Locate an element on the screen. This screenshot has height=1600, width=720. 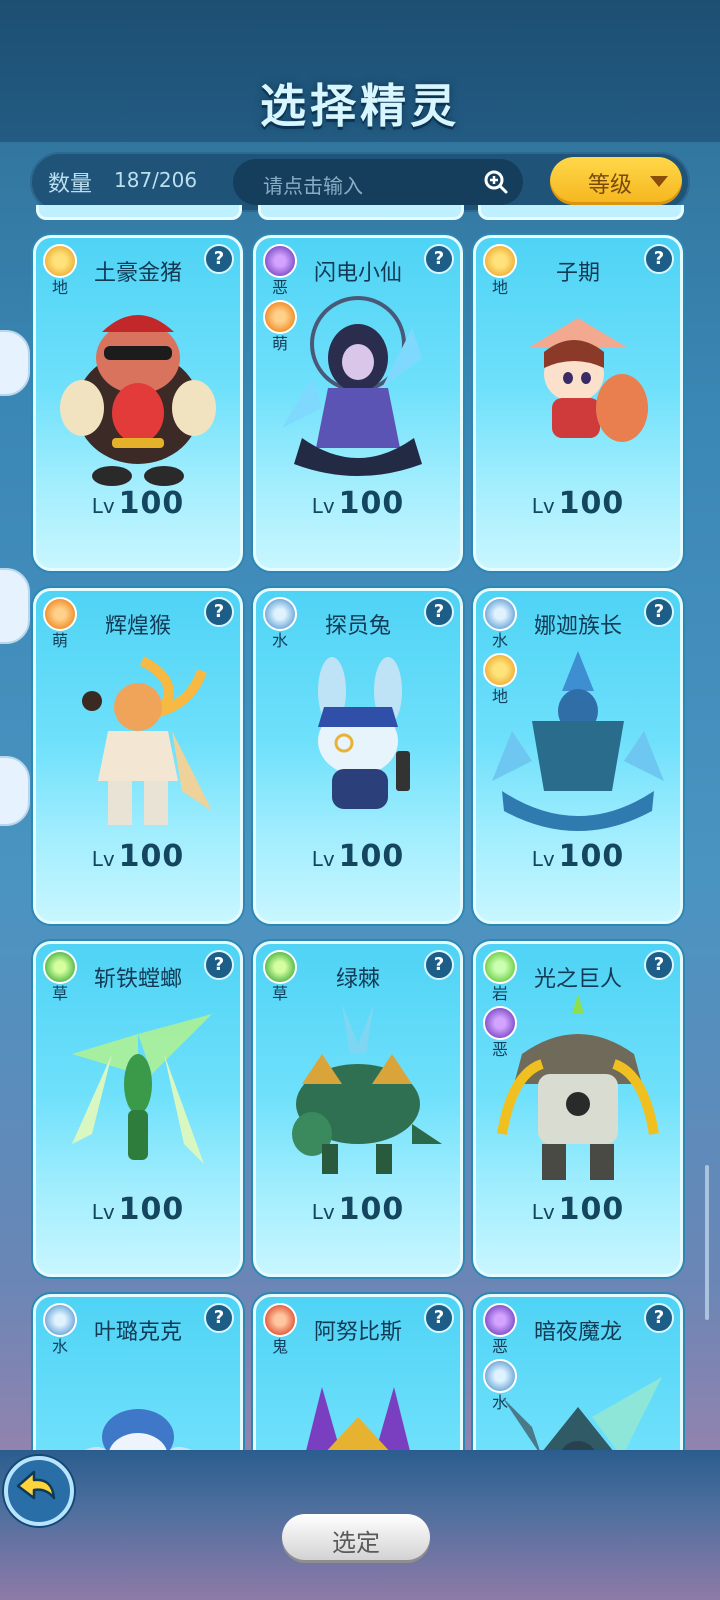
creature-card: 土豪金猪 ? 地 Lv 100 is located at coordinates (138, 403).